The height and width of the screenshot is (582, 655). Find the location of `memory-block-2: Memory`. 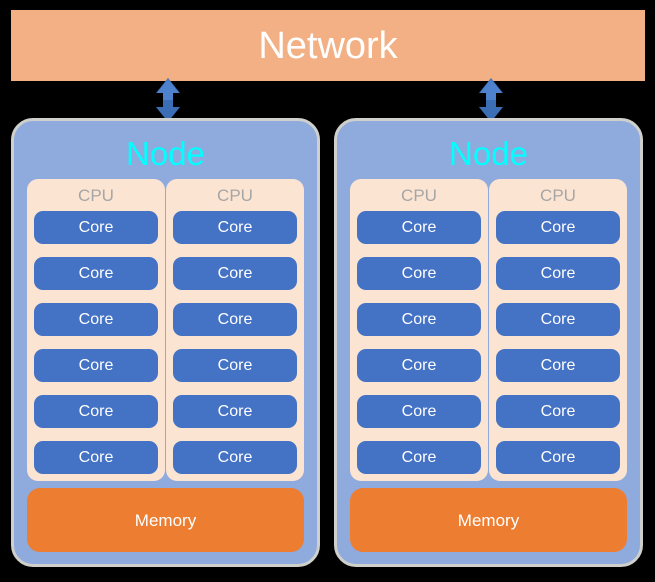

memory-block-2: Memory is located at coordinates (488, 520).